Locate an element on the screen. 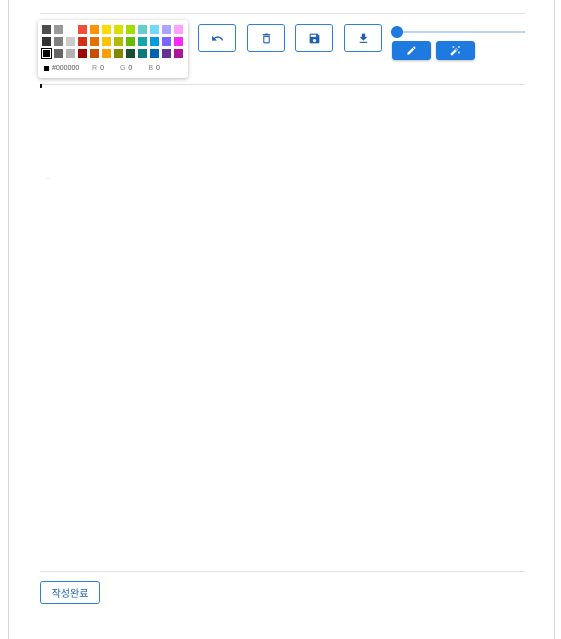 This screenshot has height=639, width=561. magic-mode-button is located at coordinates (455, 50).